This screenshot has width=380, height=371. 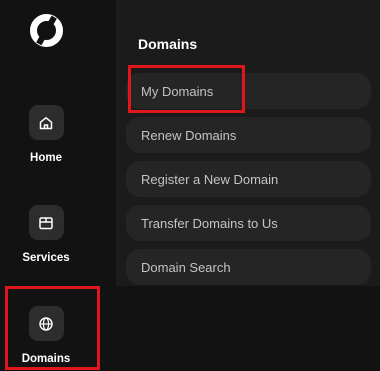 I want to click on sidebar-item-services: Services, so click(x=52, y=245).